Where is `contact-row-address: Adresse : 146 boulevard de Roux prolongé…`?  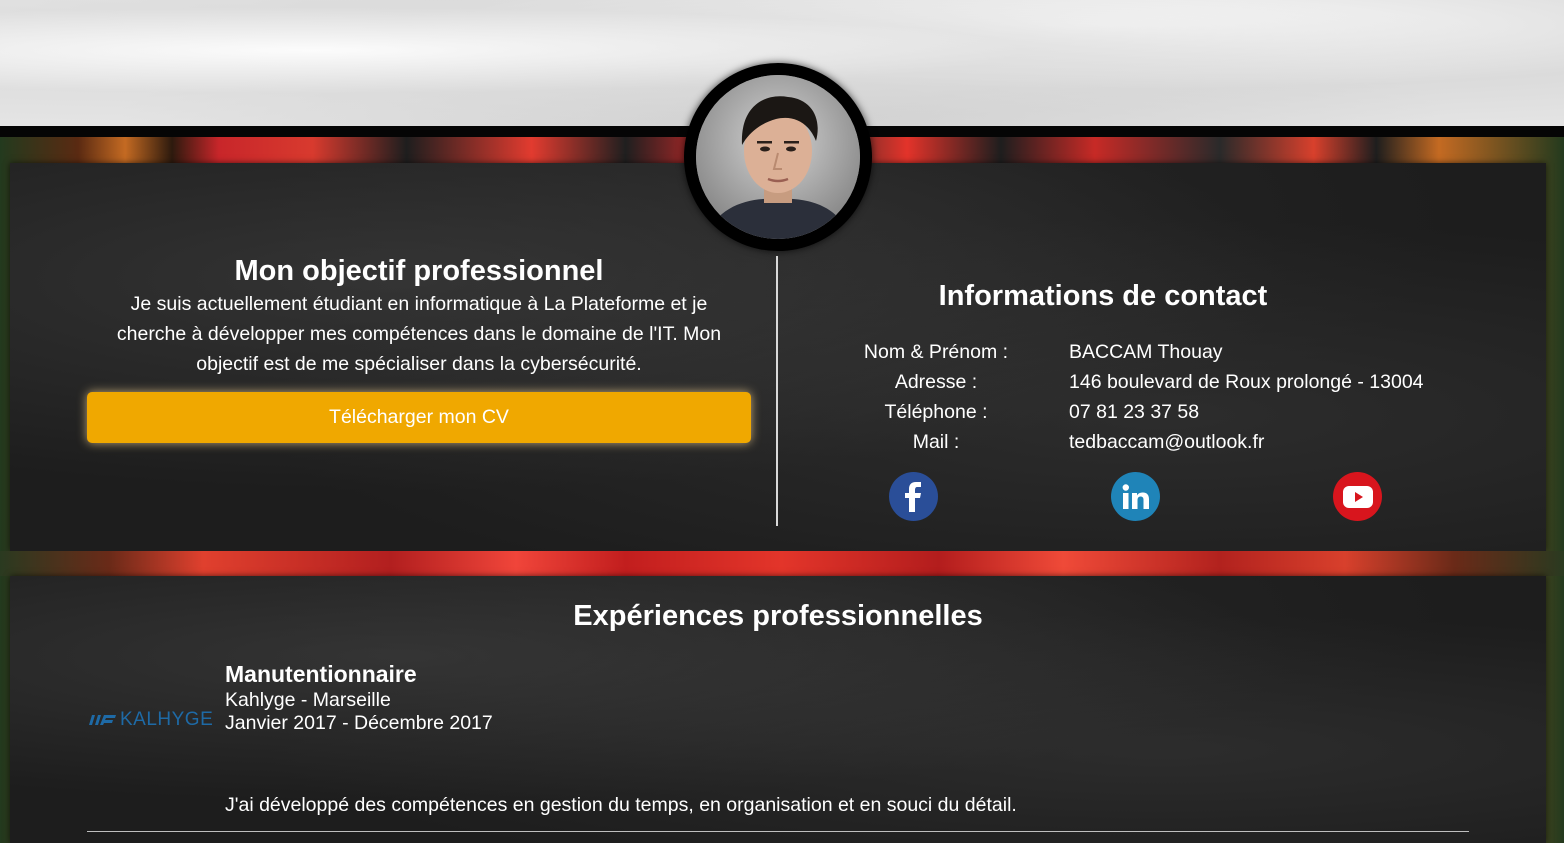 contact-row-address: Adresse : 146 boulevard de Roux prolongé… is located at coordinates (1180, 386).